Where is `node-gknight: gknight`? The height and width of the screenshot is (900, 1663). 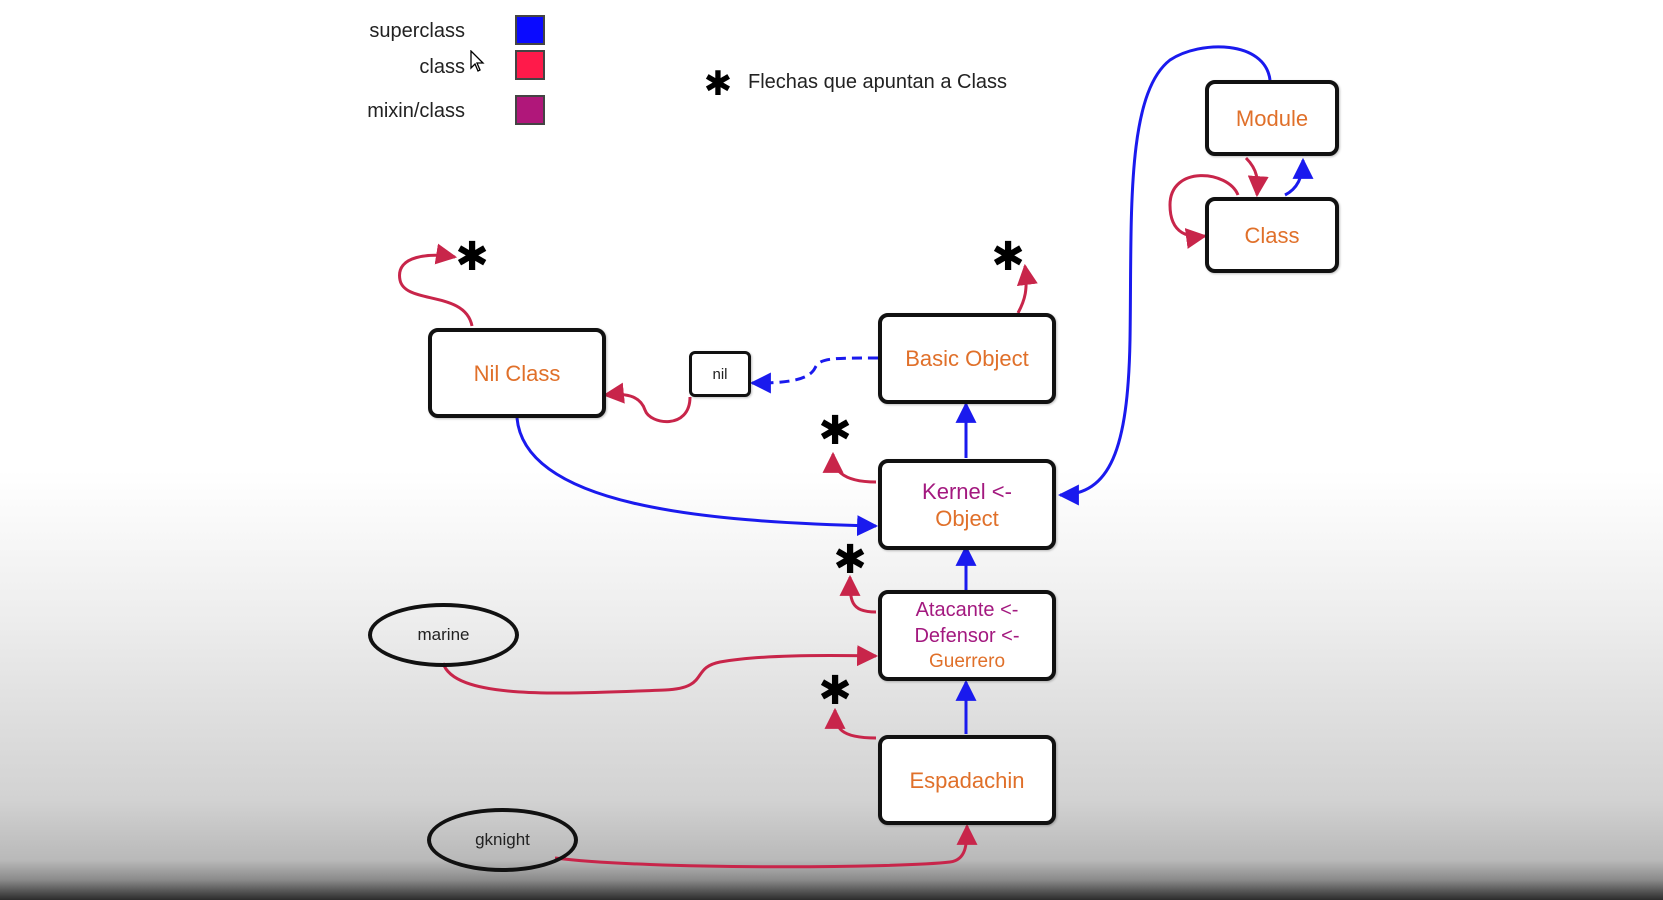
node-gknight: gknight is located at coordinates (502, 840).